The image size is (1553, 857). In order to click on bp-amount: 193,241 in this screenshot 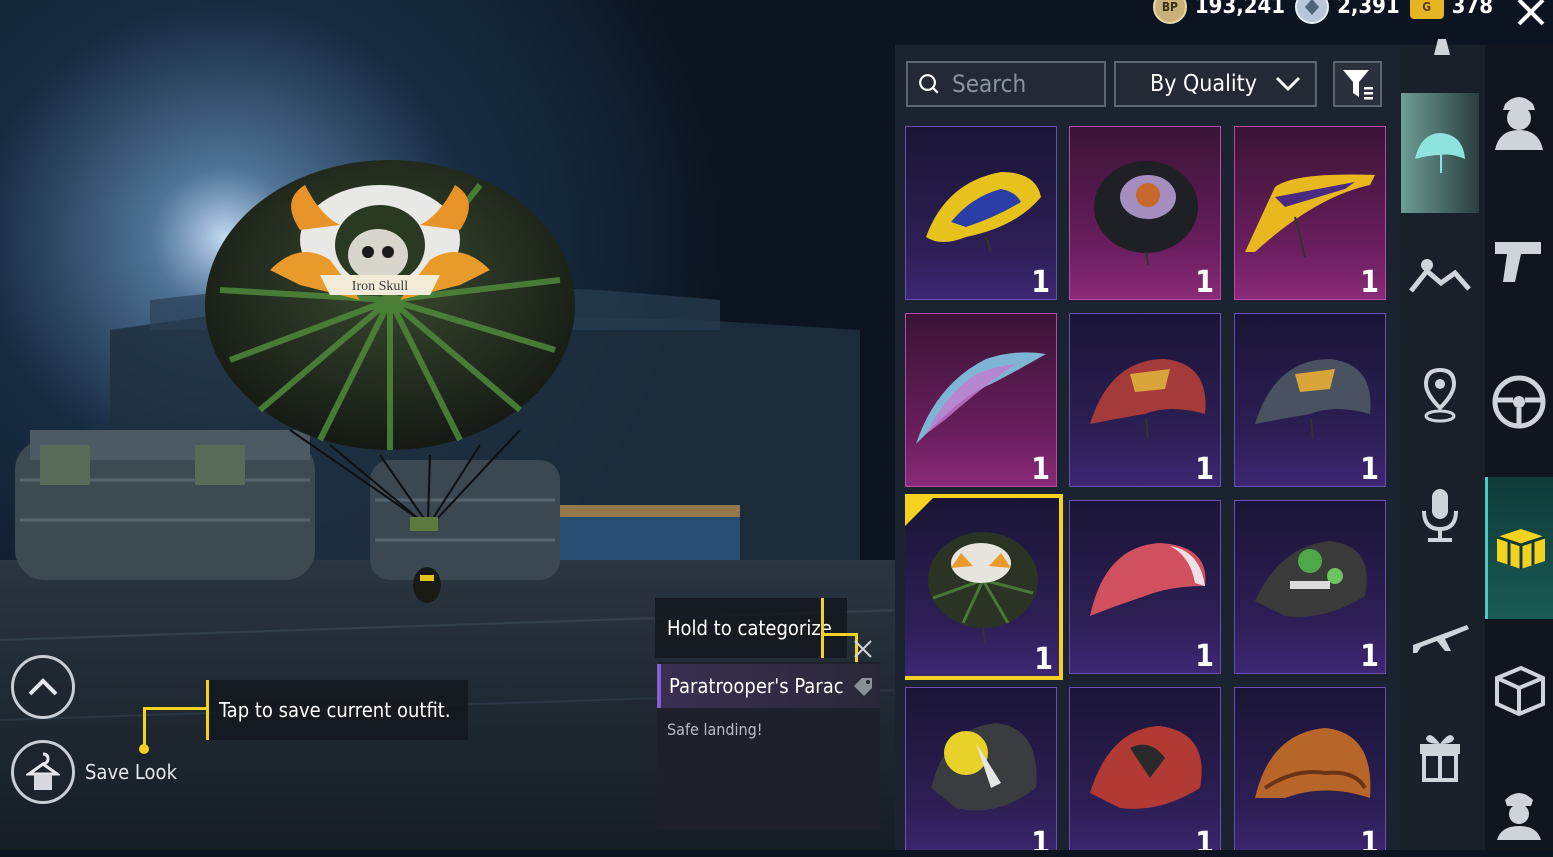, I will do `click(1240, 9)`.